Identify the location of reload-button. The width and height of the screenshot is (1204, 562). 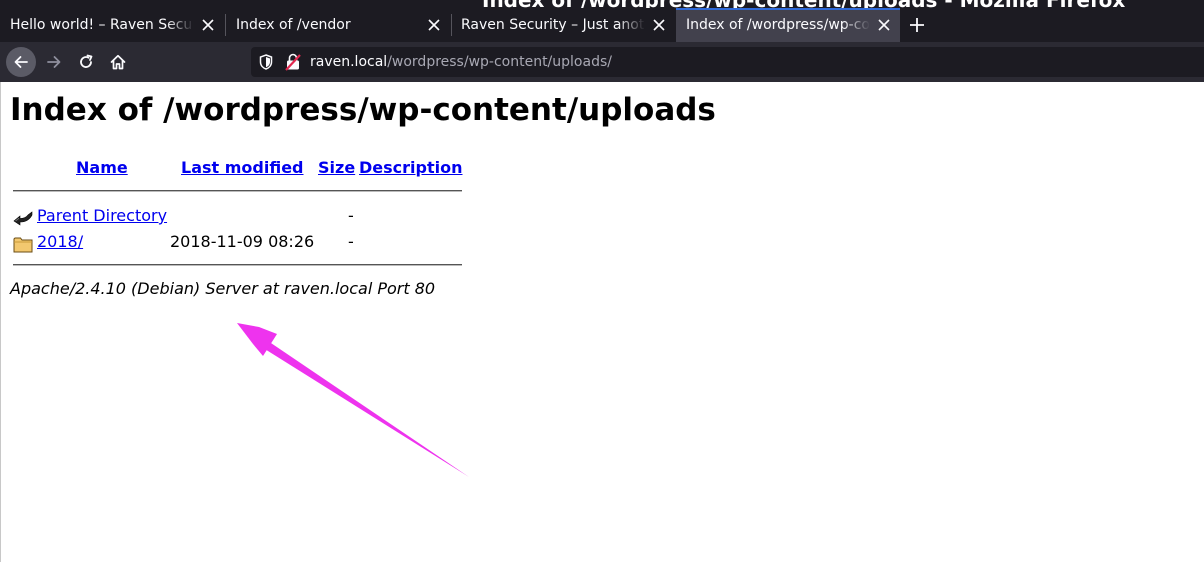
(86, 62).